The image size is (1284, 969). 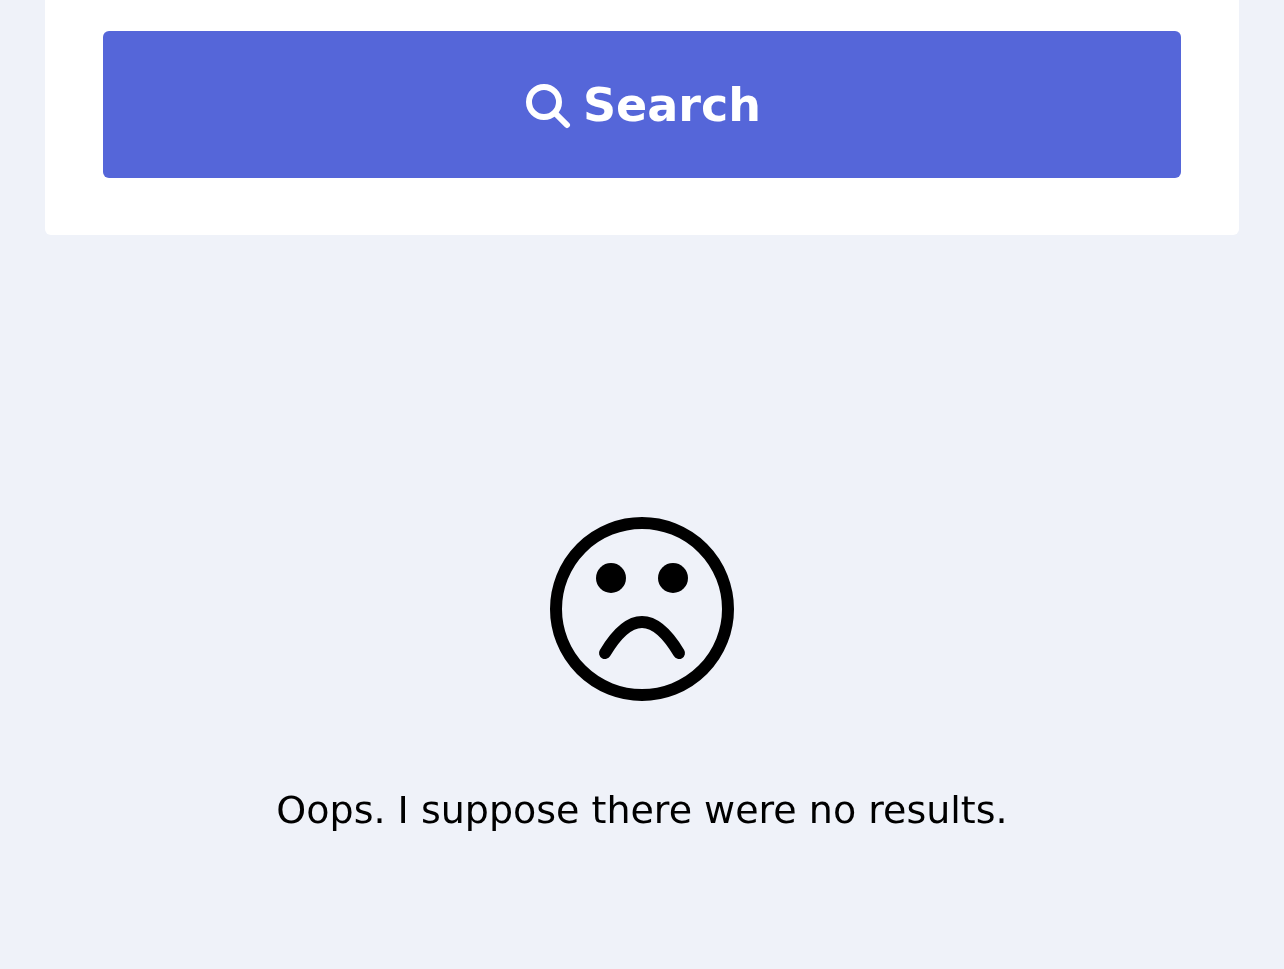 I want to click on search-button: Search, so click(x=642, y=104).